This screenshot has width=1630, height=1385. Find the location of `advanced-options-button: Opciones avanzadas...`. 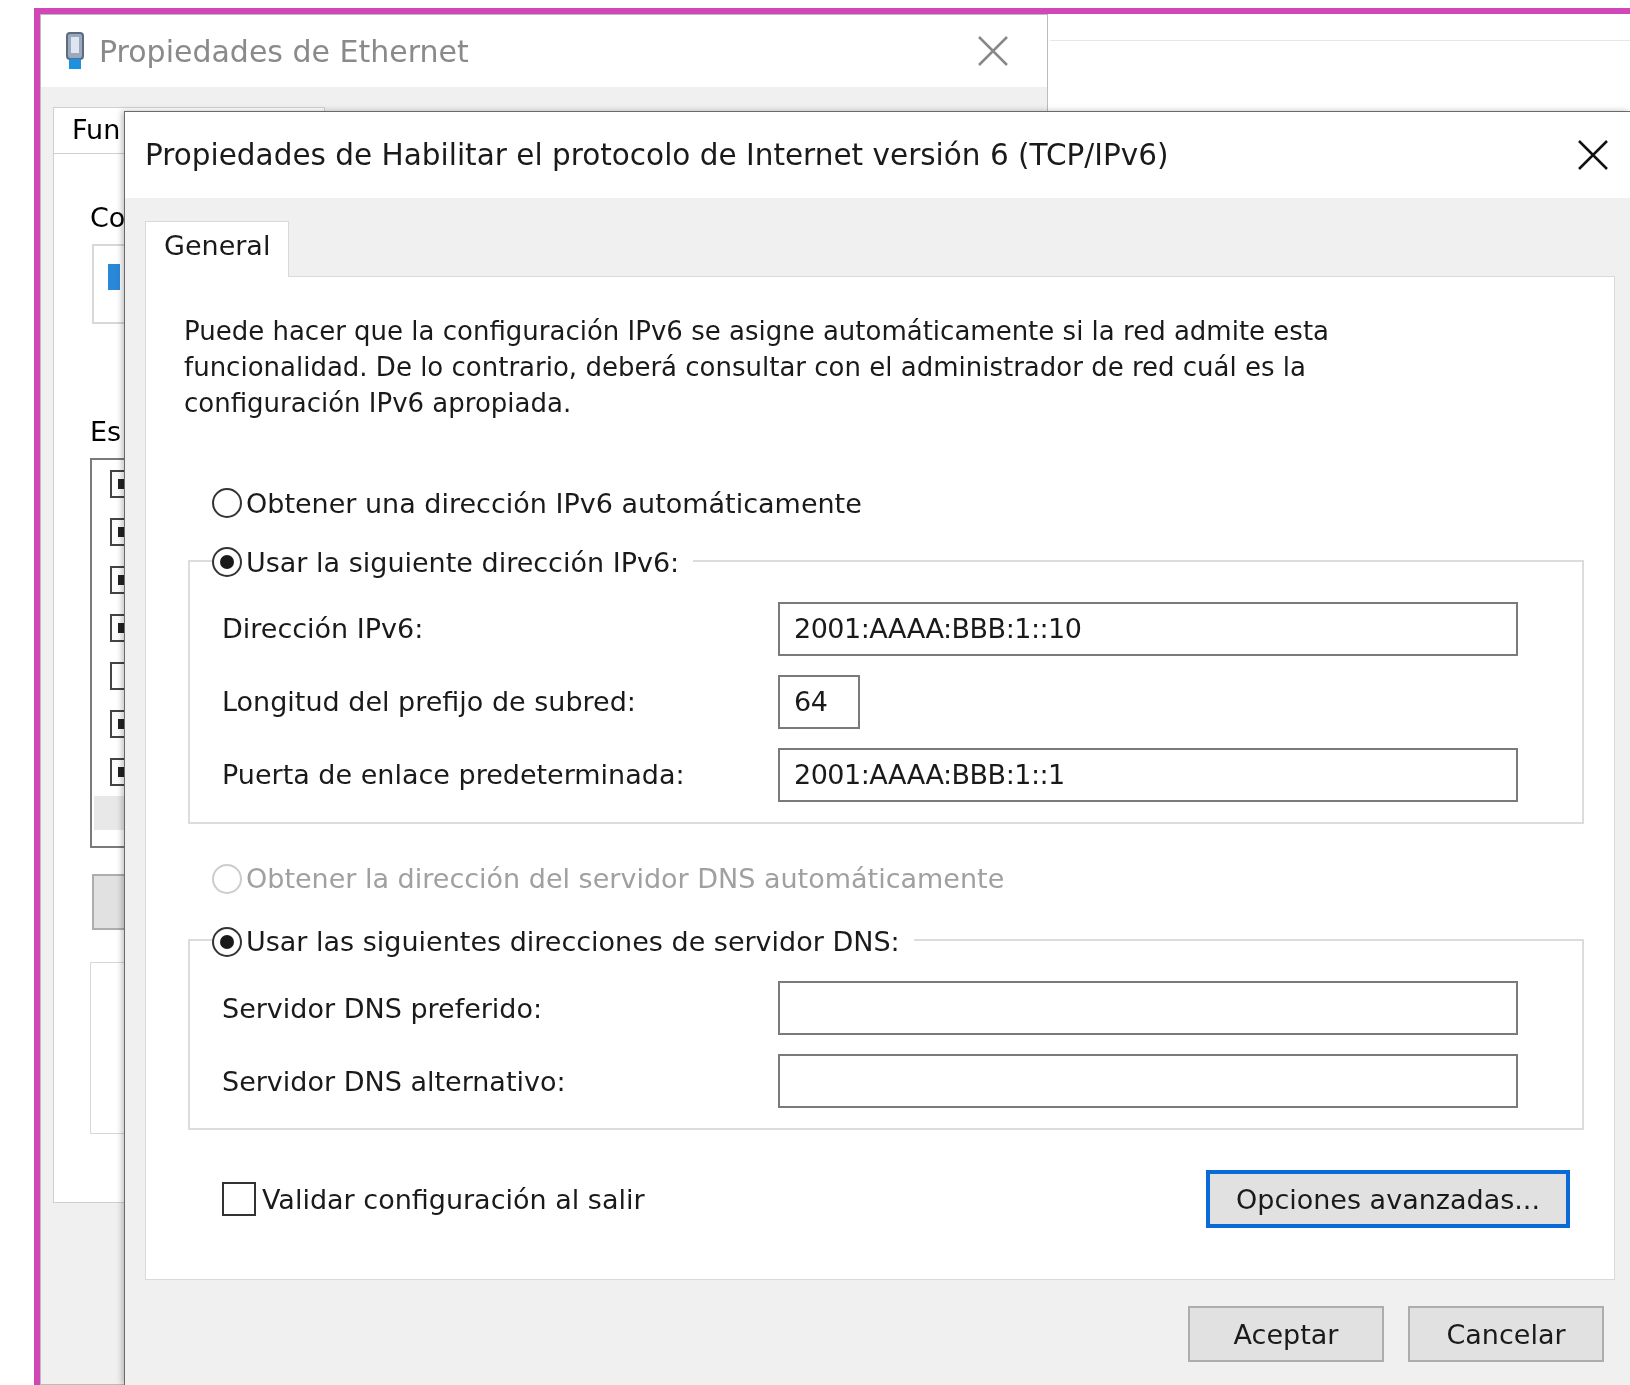

advanced-options-button: Opciones avanzadas... is located at coordinates (1388, 1199).